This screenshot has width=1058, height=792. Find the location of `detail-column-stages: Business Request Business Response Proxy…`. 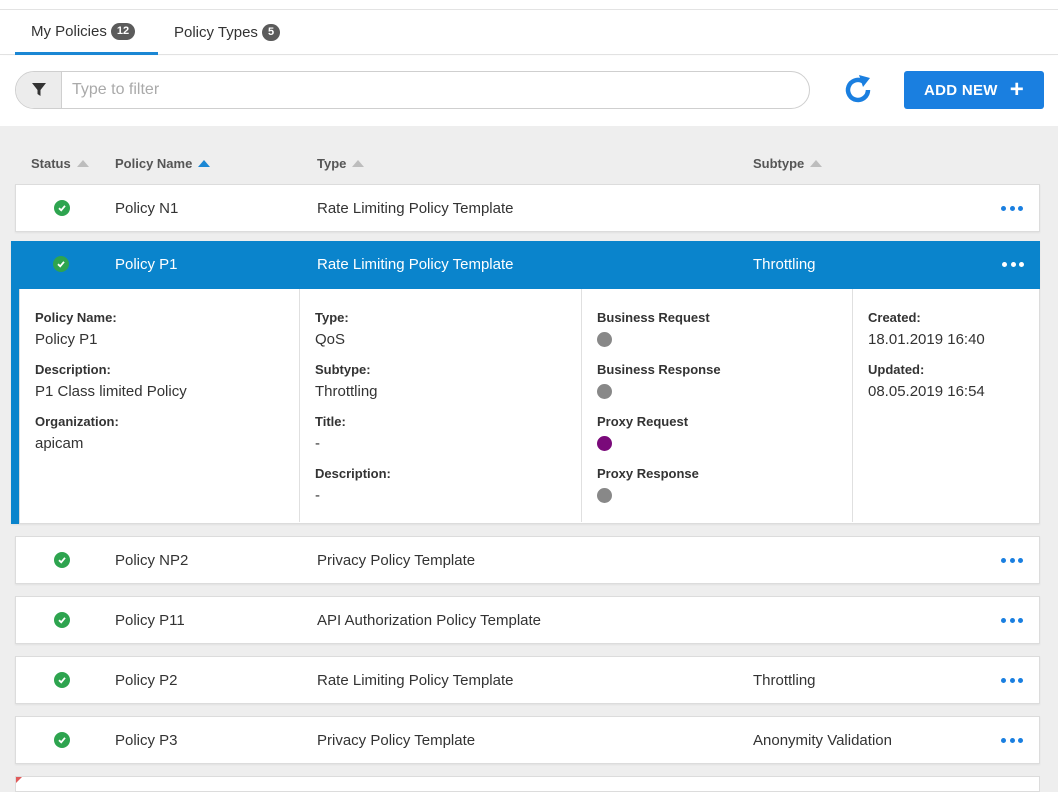

detail-column-stages: Business Request Business Response Proxy… is located at coordinates (717, 405).